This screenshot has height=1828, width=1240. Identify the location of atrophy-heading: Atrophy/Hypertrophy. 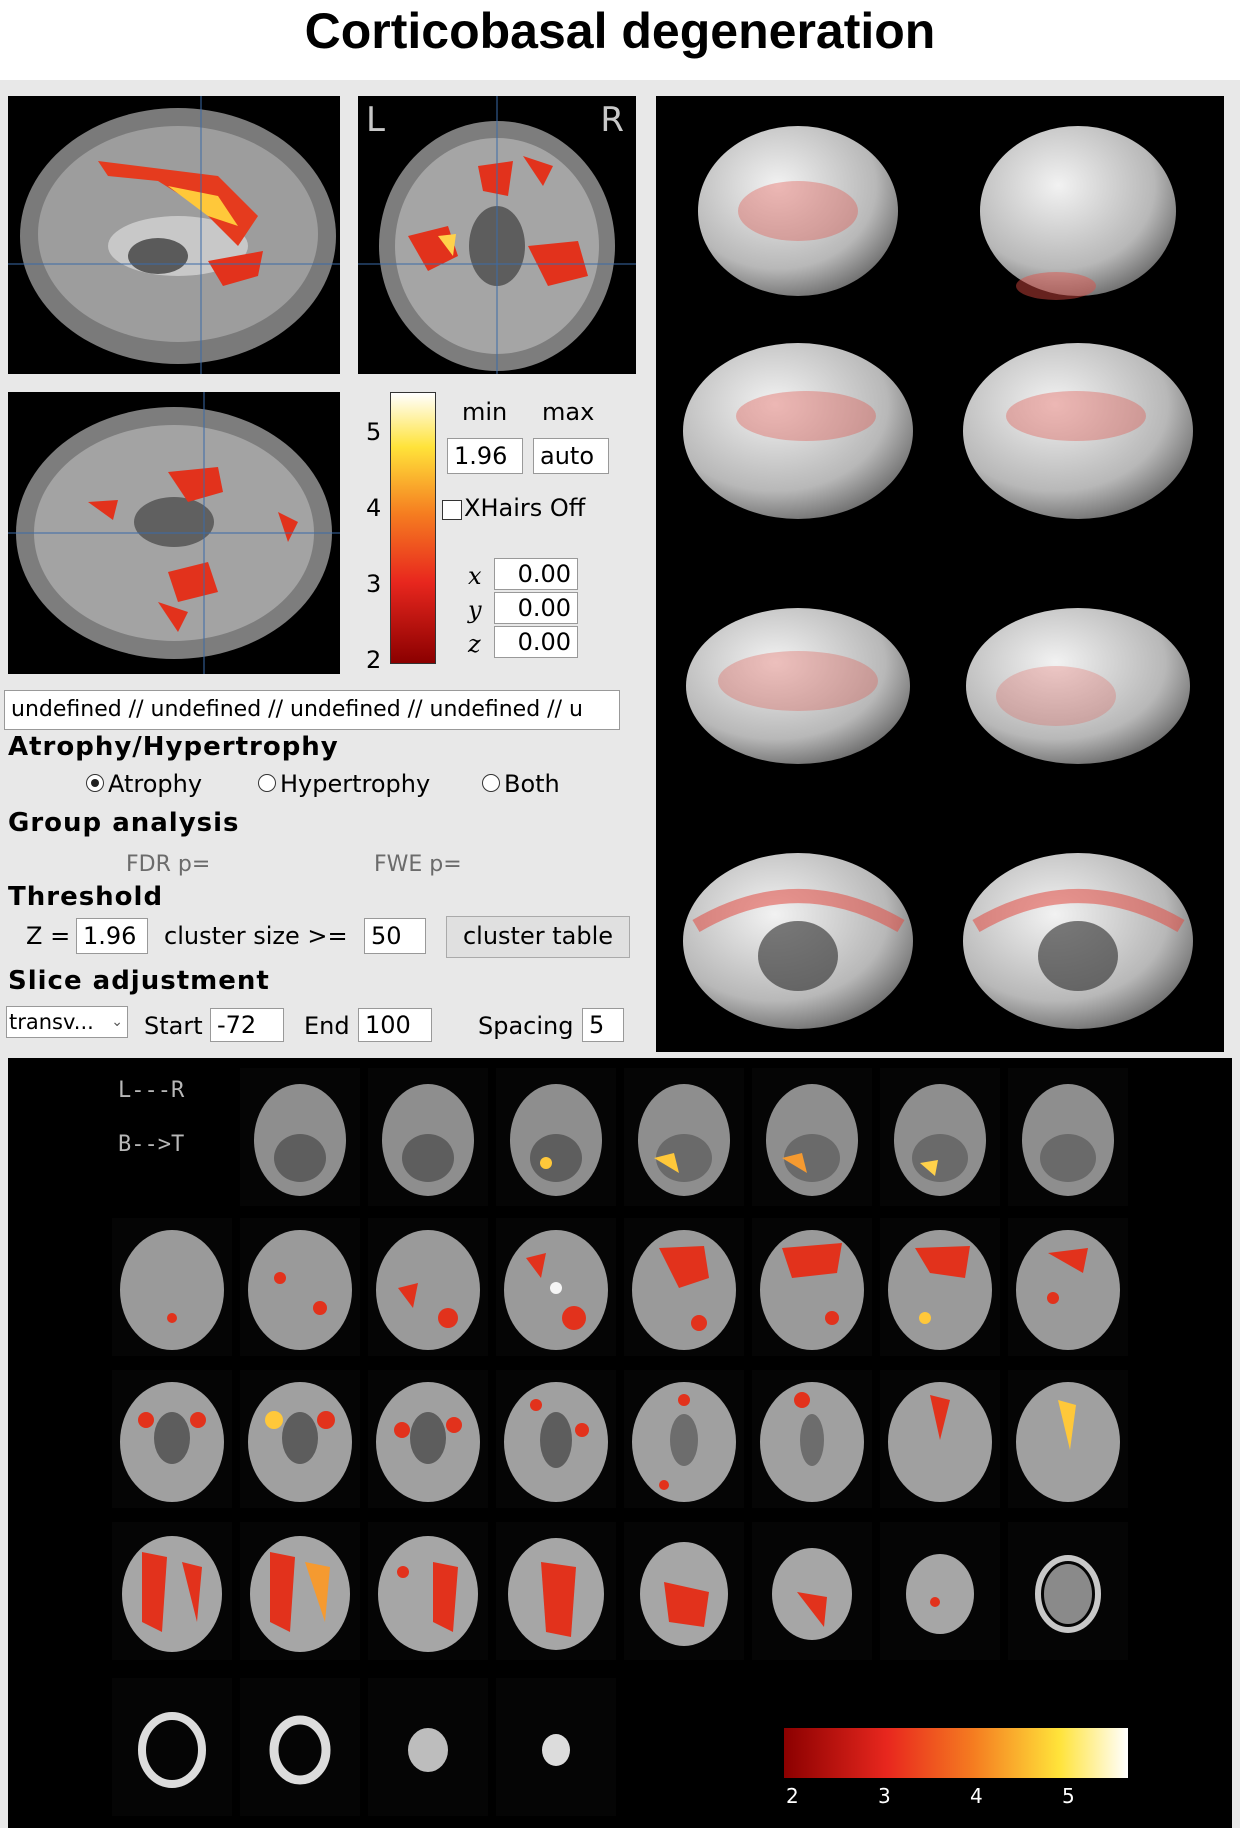
(173, 747).